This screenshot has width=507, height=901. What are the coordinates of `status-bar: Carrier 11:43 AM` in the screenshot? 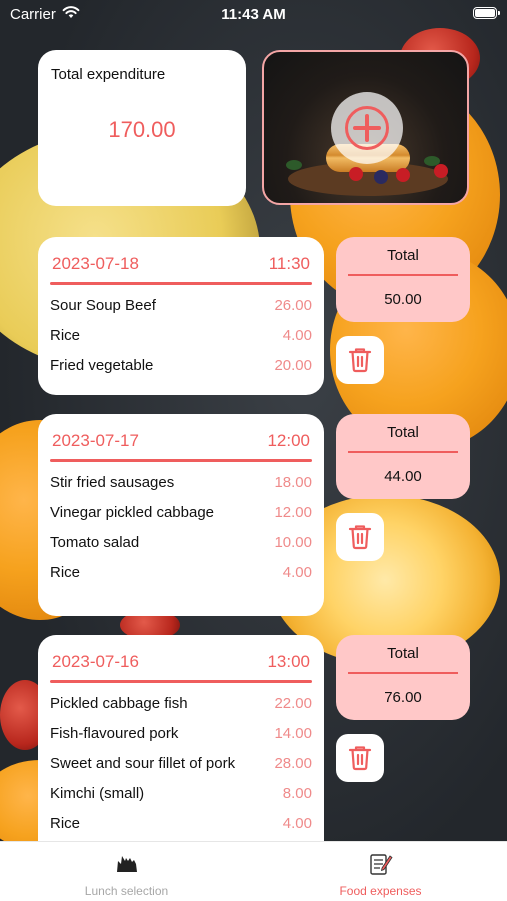 It's located at (253, 15).